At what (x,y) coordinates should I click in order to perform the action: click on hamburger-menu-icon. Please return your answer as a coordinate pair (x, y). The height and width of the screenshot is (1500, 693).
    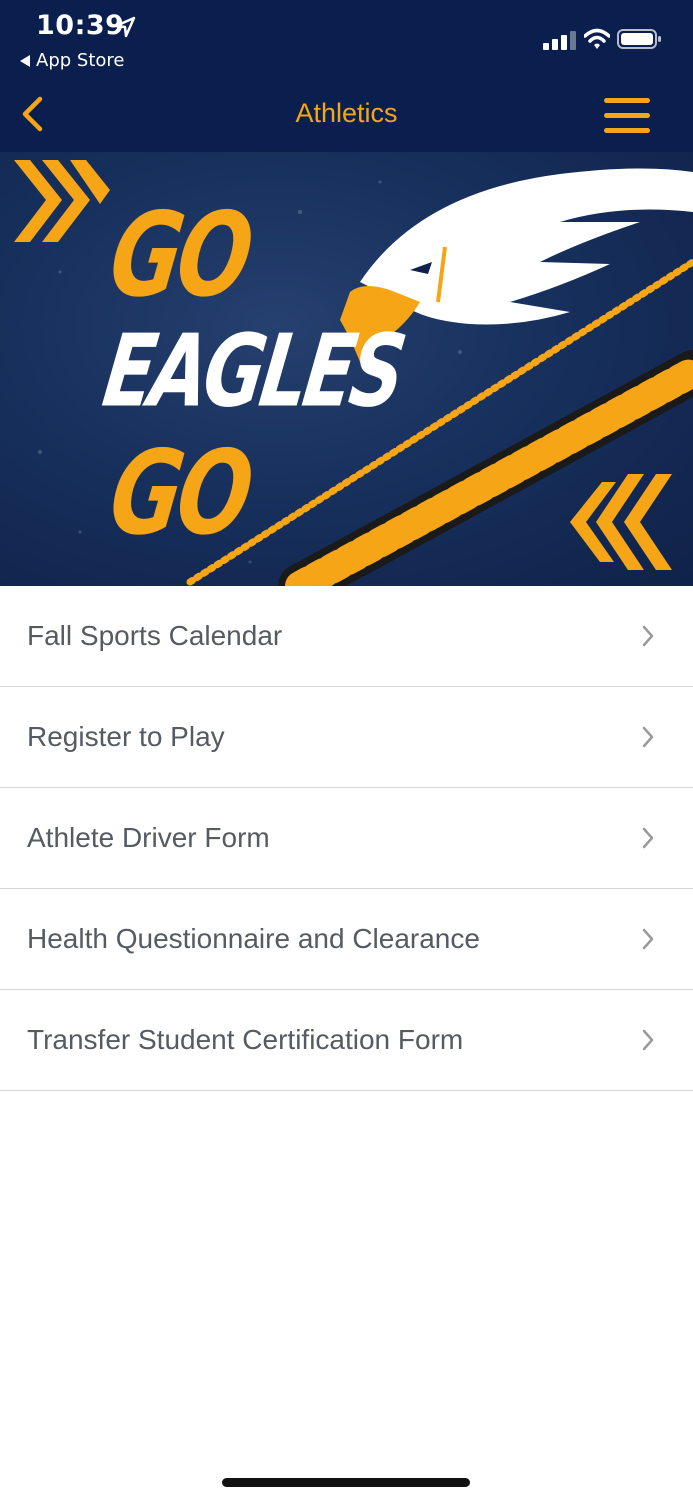
    Looking at the image, I should click on (627, 116).